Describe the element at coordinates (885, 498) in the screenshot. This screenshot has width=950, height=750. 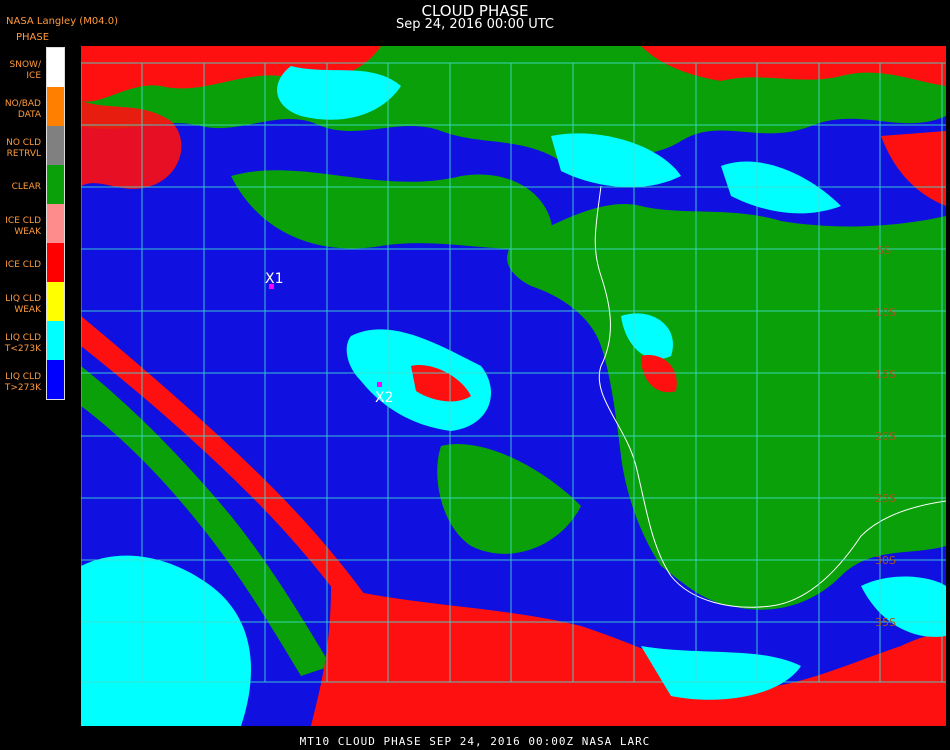
I see `lat-label-25s: 25S` at that location.